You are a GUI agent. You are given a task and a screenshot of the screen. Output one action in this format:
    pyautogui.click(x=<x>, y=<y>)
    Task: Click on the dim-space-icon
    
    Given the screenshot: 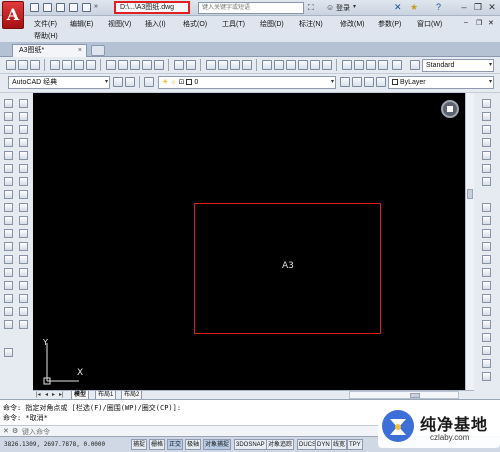 What is the action you would take?
    pyautogui.click(x=486, y=259)
    